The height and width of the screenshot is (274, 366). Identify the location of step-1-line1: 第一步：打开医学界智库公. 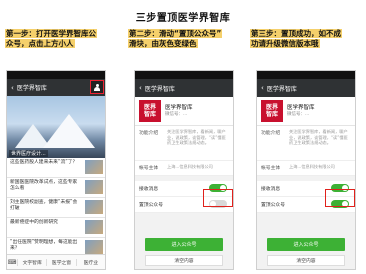
(51, 33).